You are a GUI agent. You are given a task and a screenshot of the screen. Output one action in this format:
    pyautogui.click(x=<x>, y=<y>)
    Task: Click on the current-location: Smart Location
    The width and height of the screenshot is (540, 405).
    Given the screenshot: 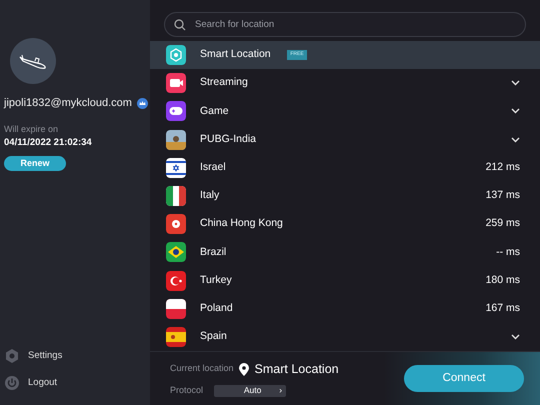 What is the action you would take?
    pyautogui.click(x=296, y=369)
    